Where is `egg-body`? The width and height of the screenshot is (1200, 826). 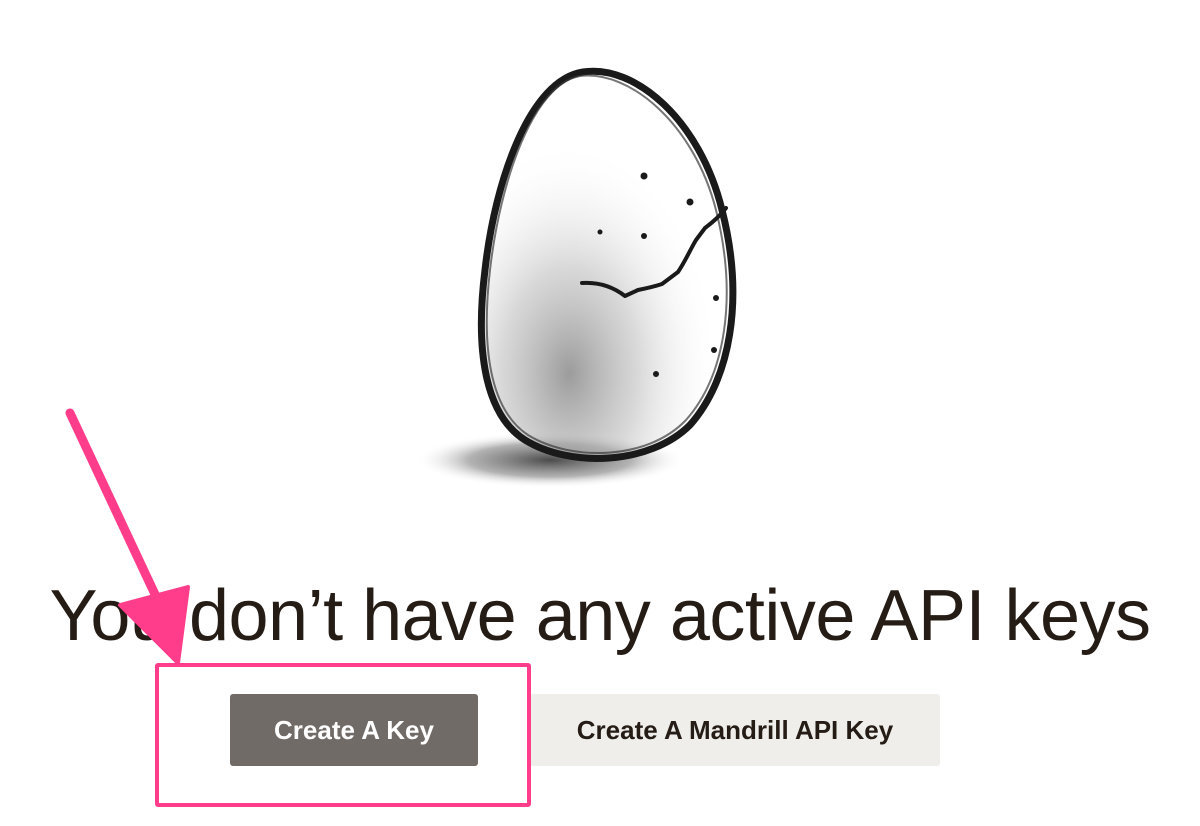 egg-body is located at coordinates (607, 265).